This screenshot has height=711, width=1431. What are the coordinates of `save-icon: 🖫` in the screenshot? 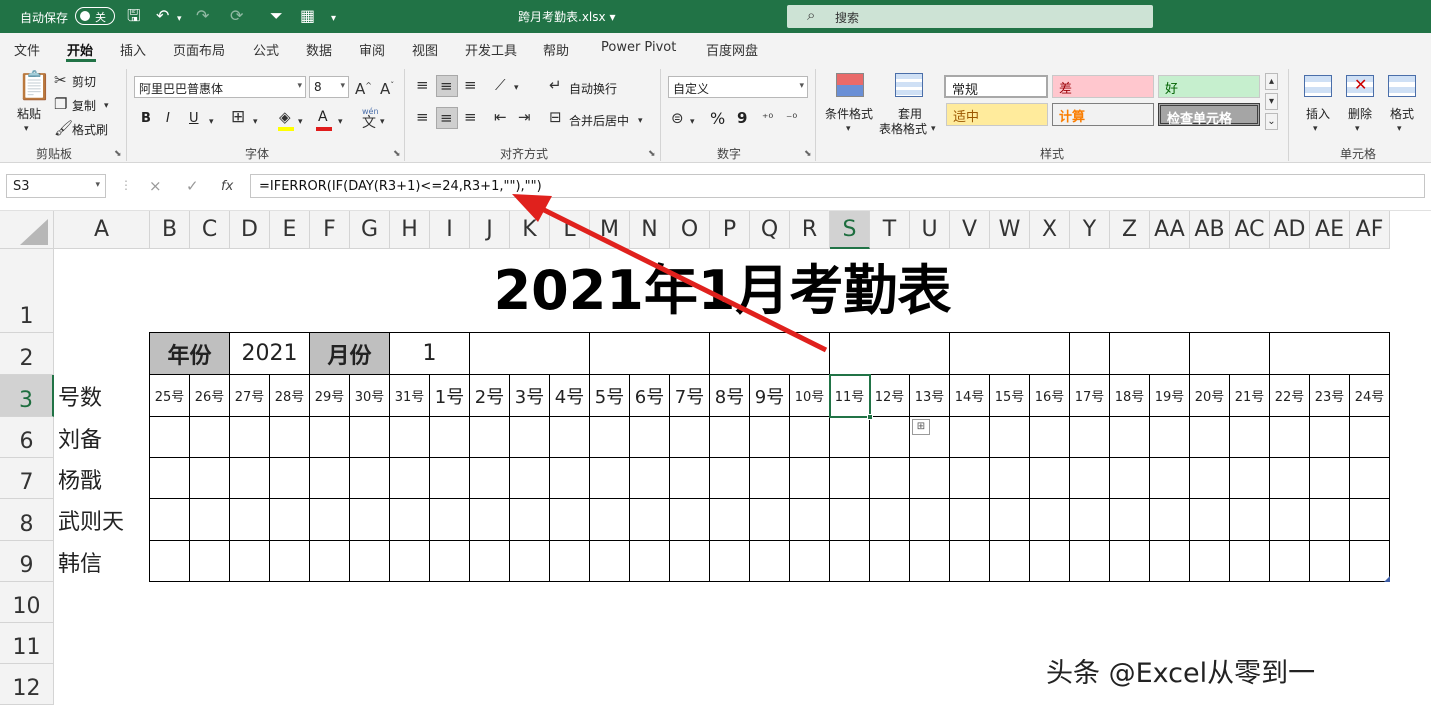 It's located at (134, 16).